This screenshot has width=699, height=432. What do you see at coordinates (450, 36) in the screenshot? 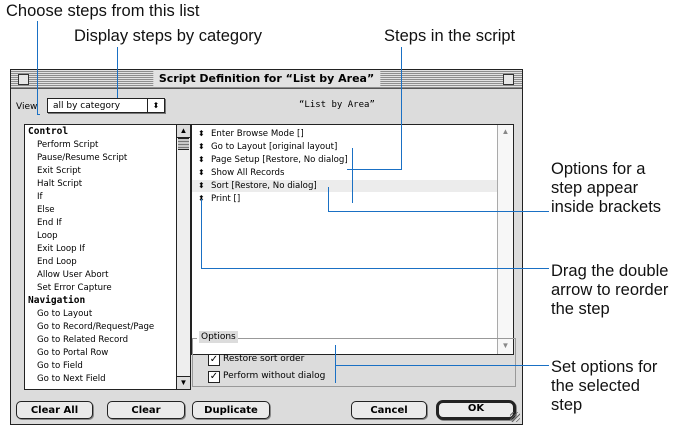
I see `callout-steps-in-script: Steps in the script` at bounding box center [450, 36].